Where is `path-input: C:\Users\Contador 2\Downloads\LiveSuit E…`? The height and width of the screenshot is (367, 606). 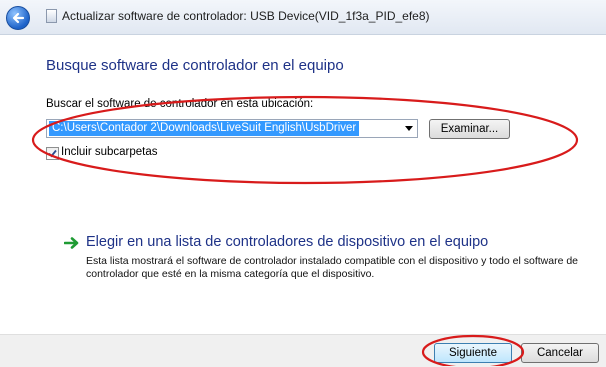 path-input: C:\Users\Contador 2\Downloads\LiveSuit E… is located at coordinates (204, 128).